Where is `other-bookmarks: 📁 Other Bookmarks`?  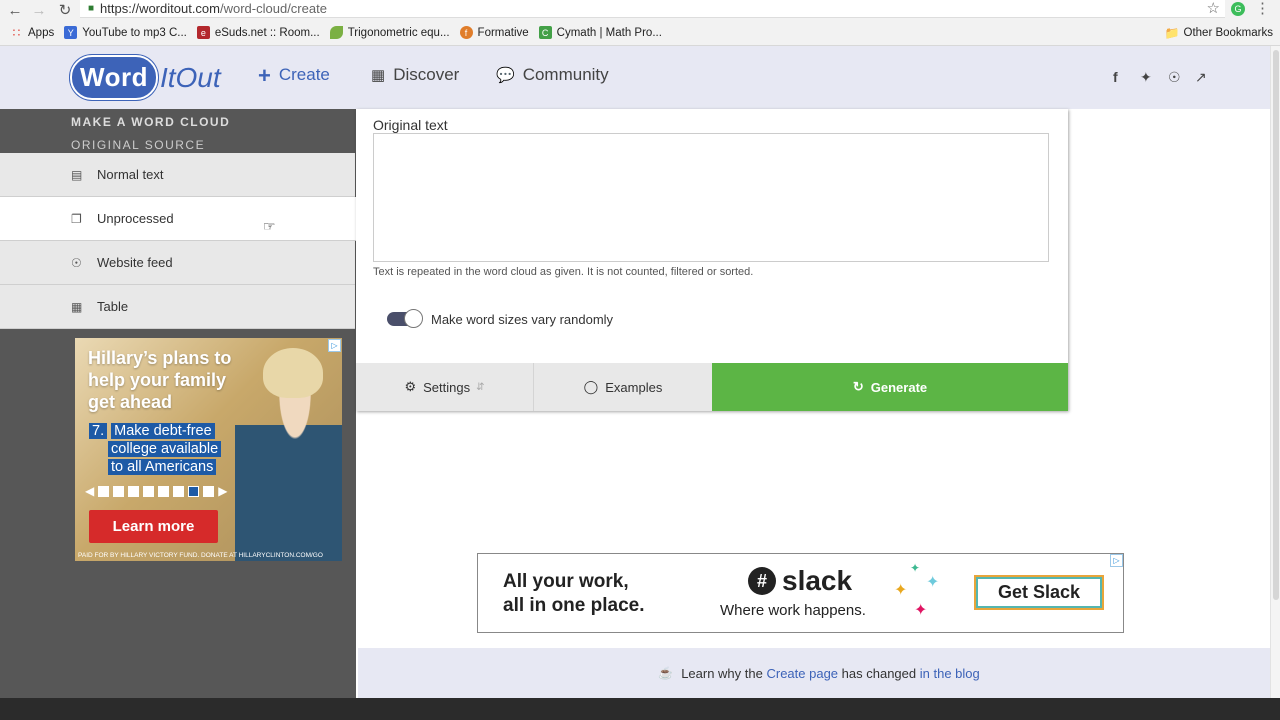 other-bookmarks: 📁 Other Bookmarks is located at coordinates (1218, 33).